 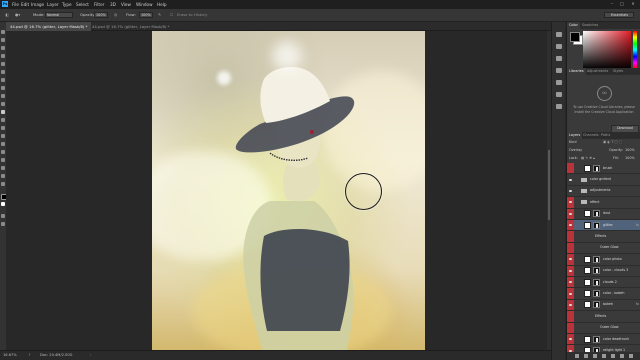 What do you see at coordinates (3, 224) in the screenshot?
I see `screen-mode-icon` at bounding box center [3, 224].